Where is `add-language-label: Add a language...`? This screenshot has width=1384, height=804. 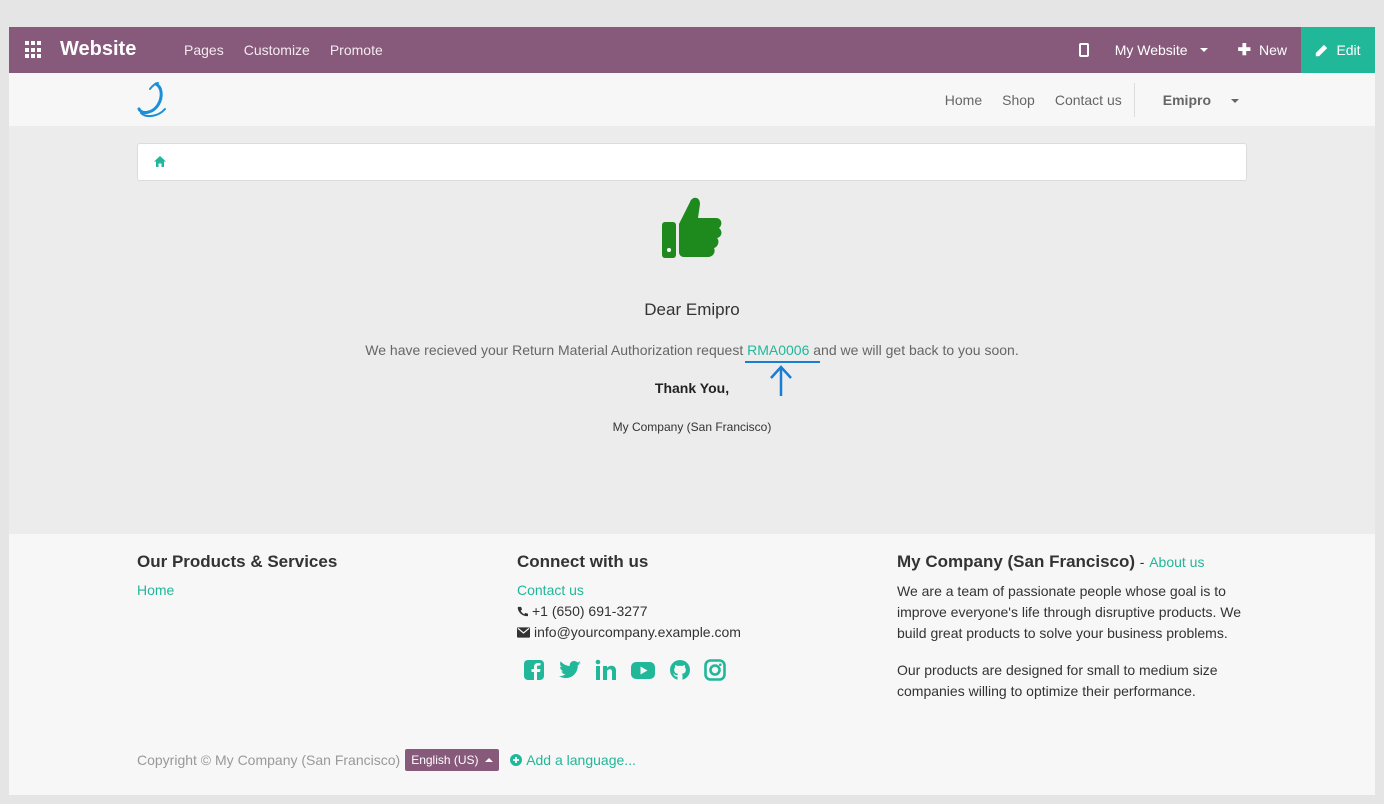 add-language-label: Add a language... is located at coordinates (581, 760).